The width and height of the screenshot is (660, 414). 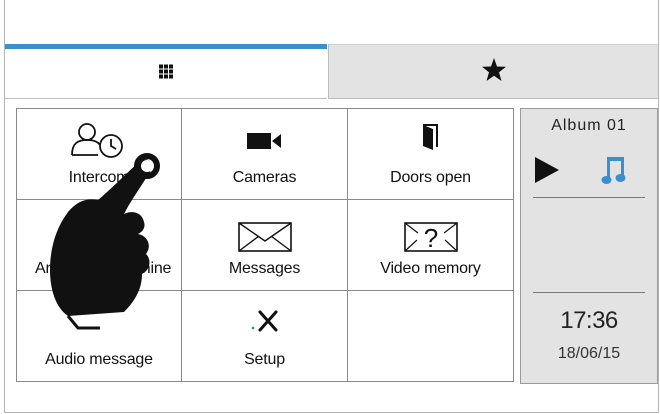 What do you see at coordinates (430, 336) in the screenshot?
I see `empty-tile` at bounding box center [430, 336].